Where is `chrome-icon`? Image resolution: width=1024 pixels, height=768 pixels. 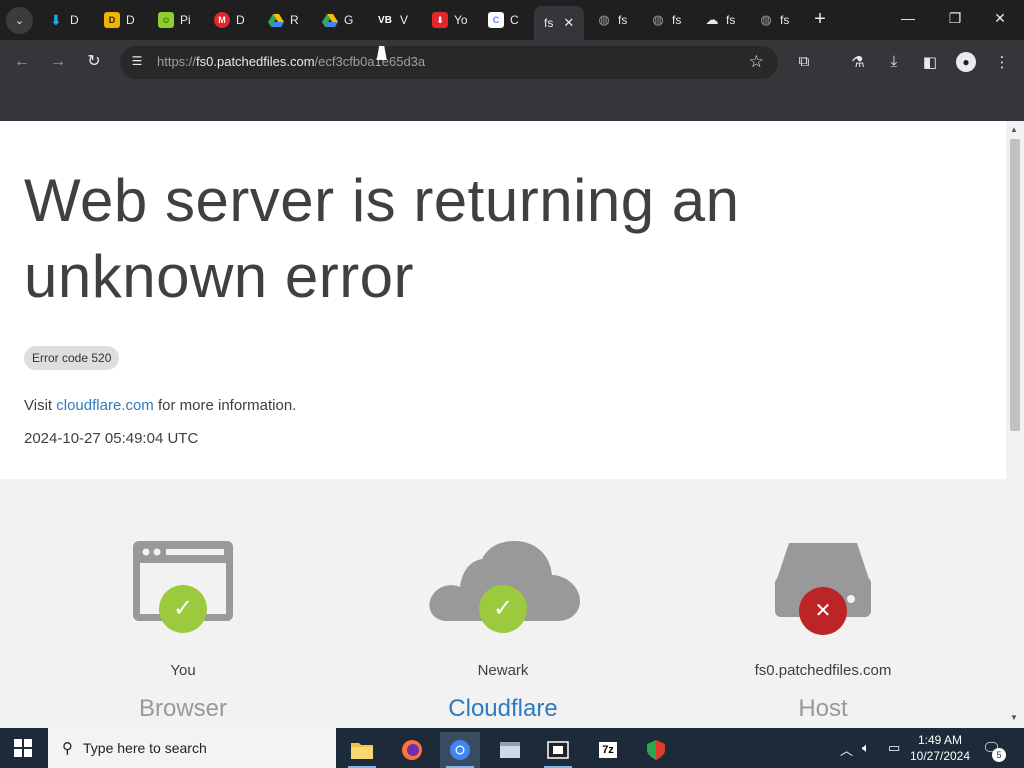 chrome-icon is located at coordinates (460, 750).